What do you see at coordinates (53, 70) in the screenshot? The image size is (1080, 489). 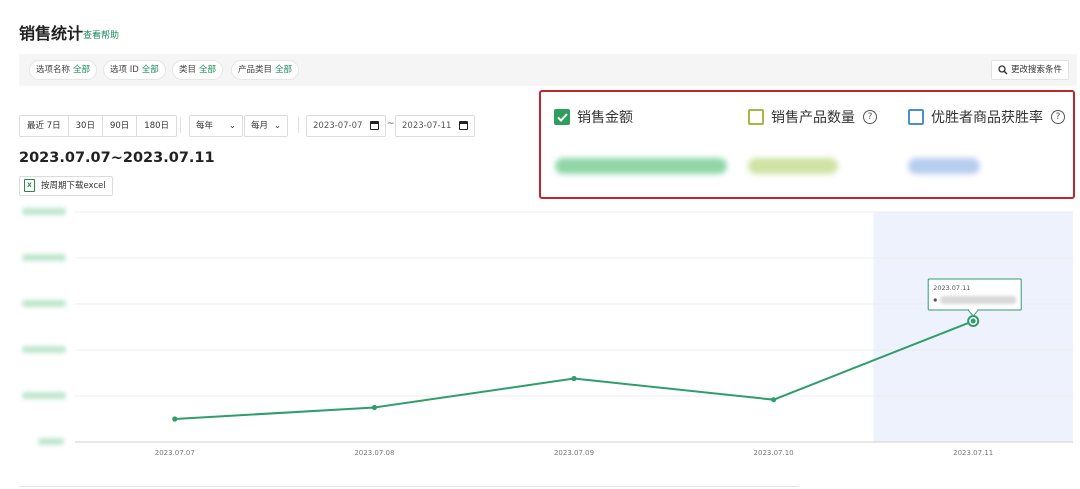 I see `chip-label: 选项名称` at bounding box center [53, 70].